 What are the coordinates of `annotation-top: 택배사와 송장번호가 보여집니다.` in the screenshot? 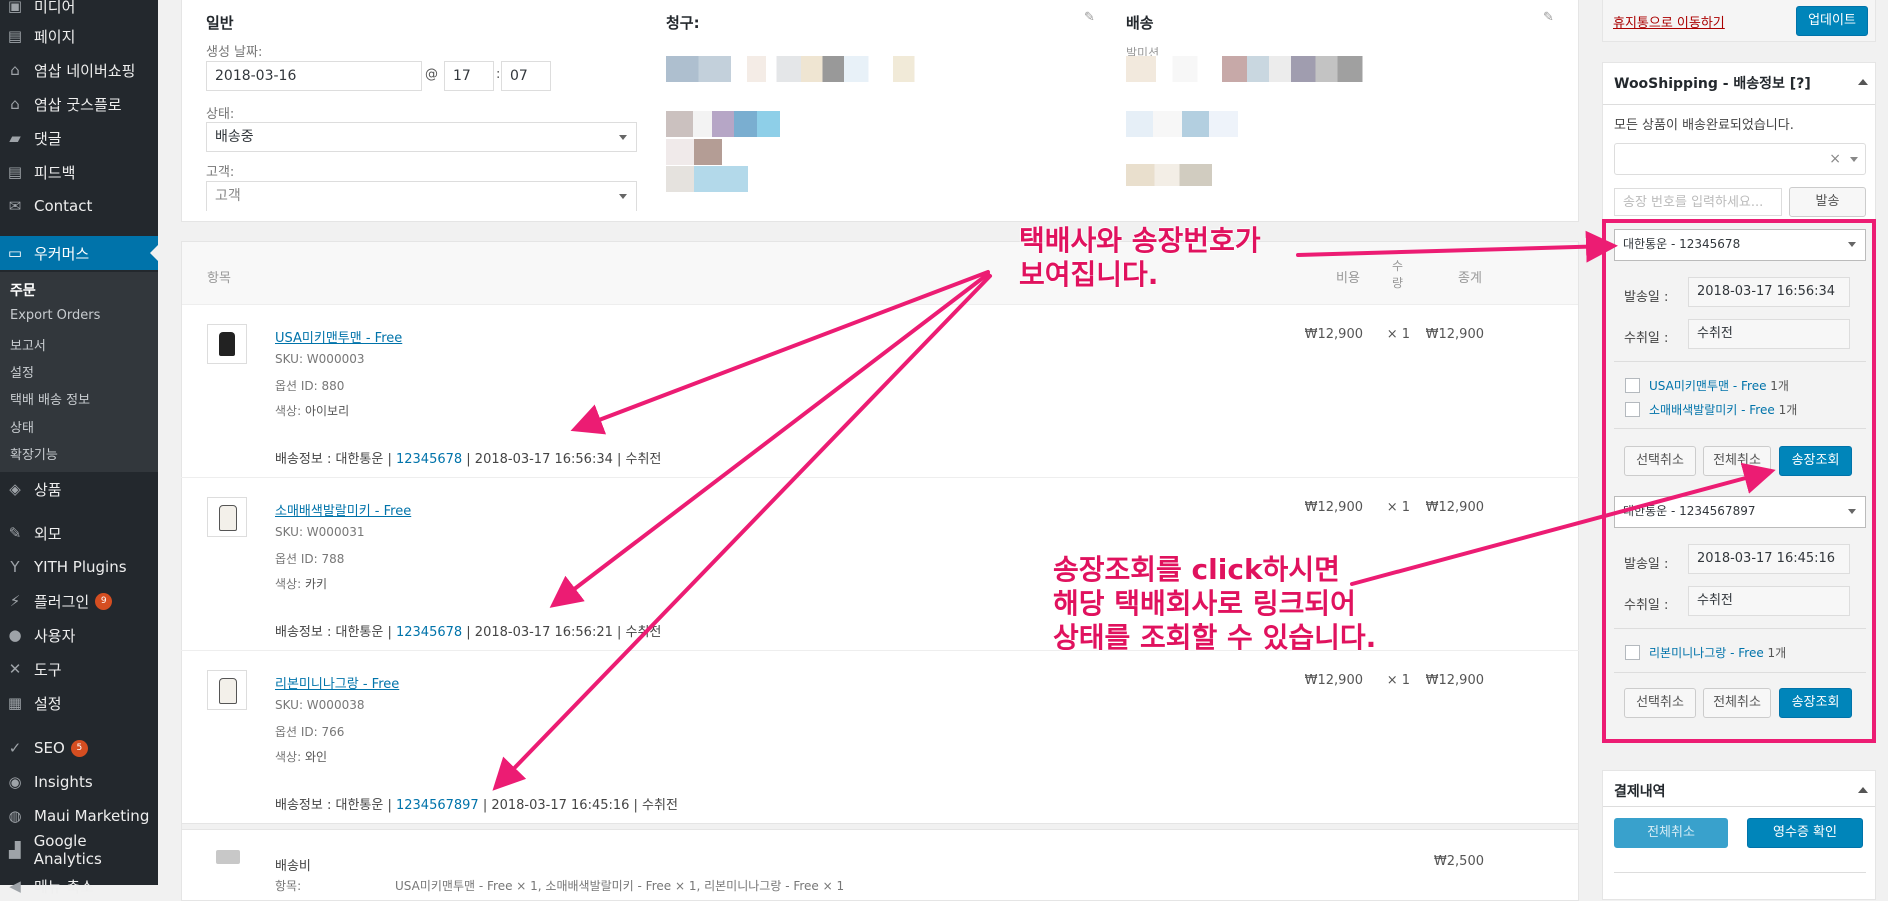 It's located at (1140, 257).